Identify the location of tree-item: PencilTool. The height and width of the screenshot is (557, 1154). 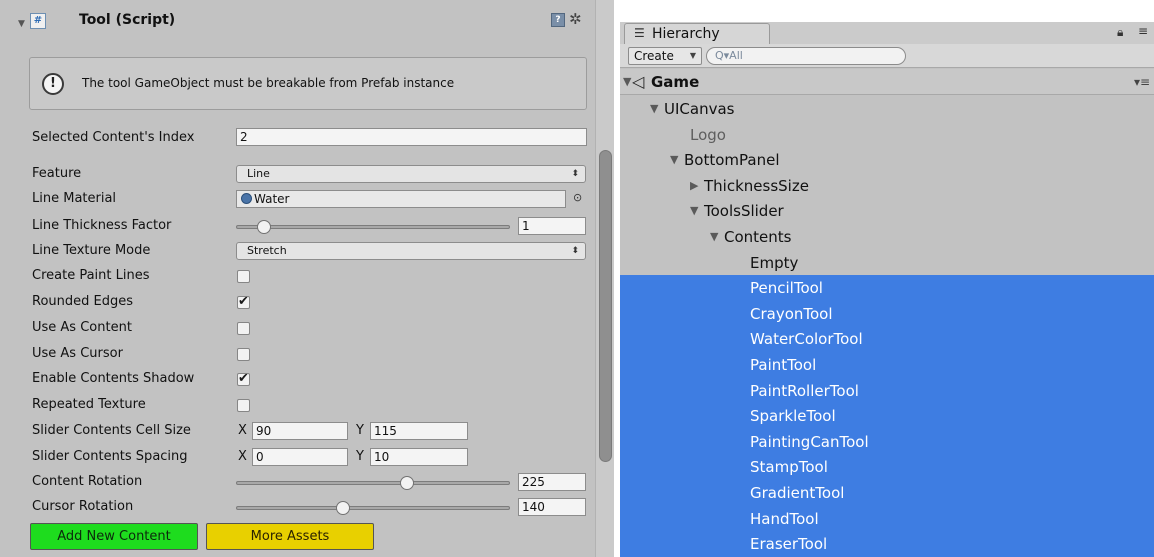
(887, 288).